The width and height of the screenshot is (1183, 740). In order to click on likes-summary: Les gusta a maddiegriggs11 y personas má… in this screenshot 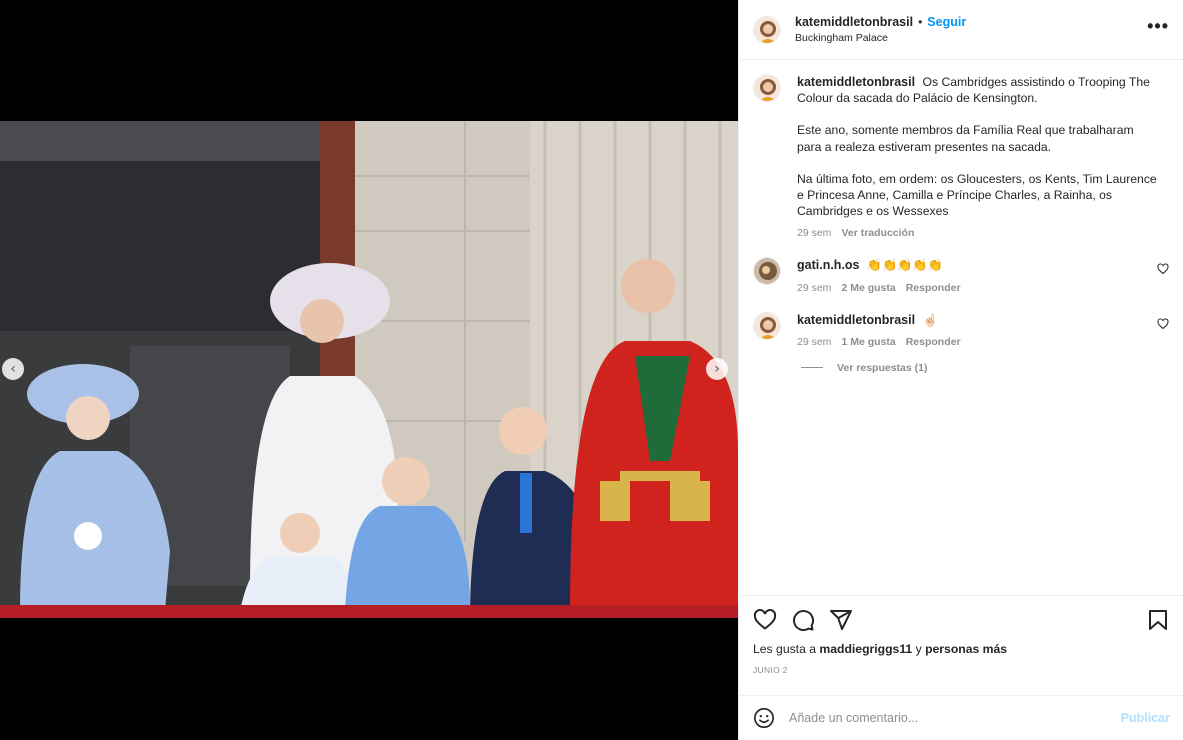, I will do `click(961, 649)`.